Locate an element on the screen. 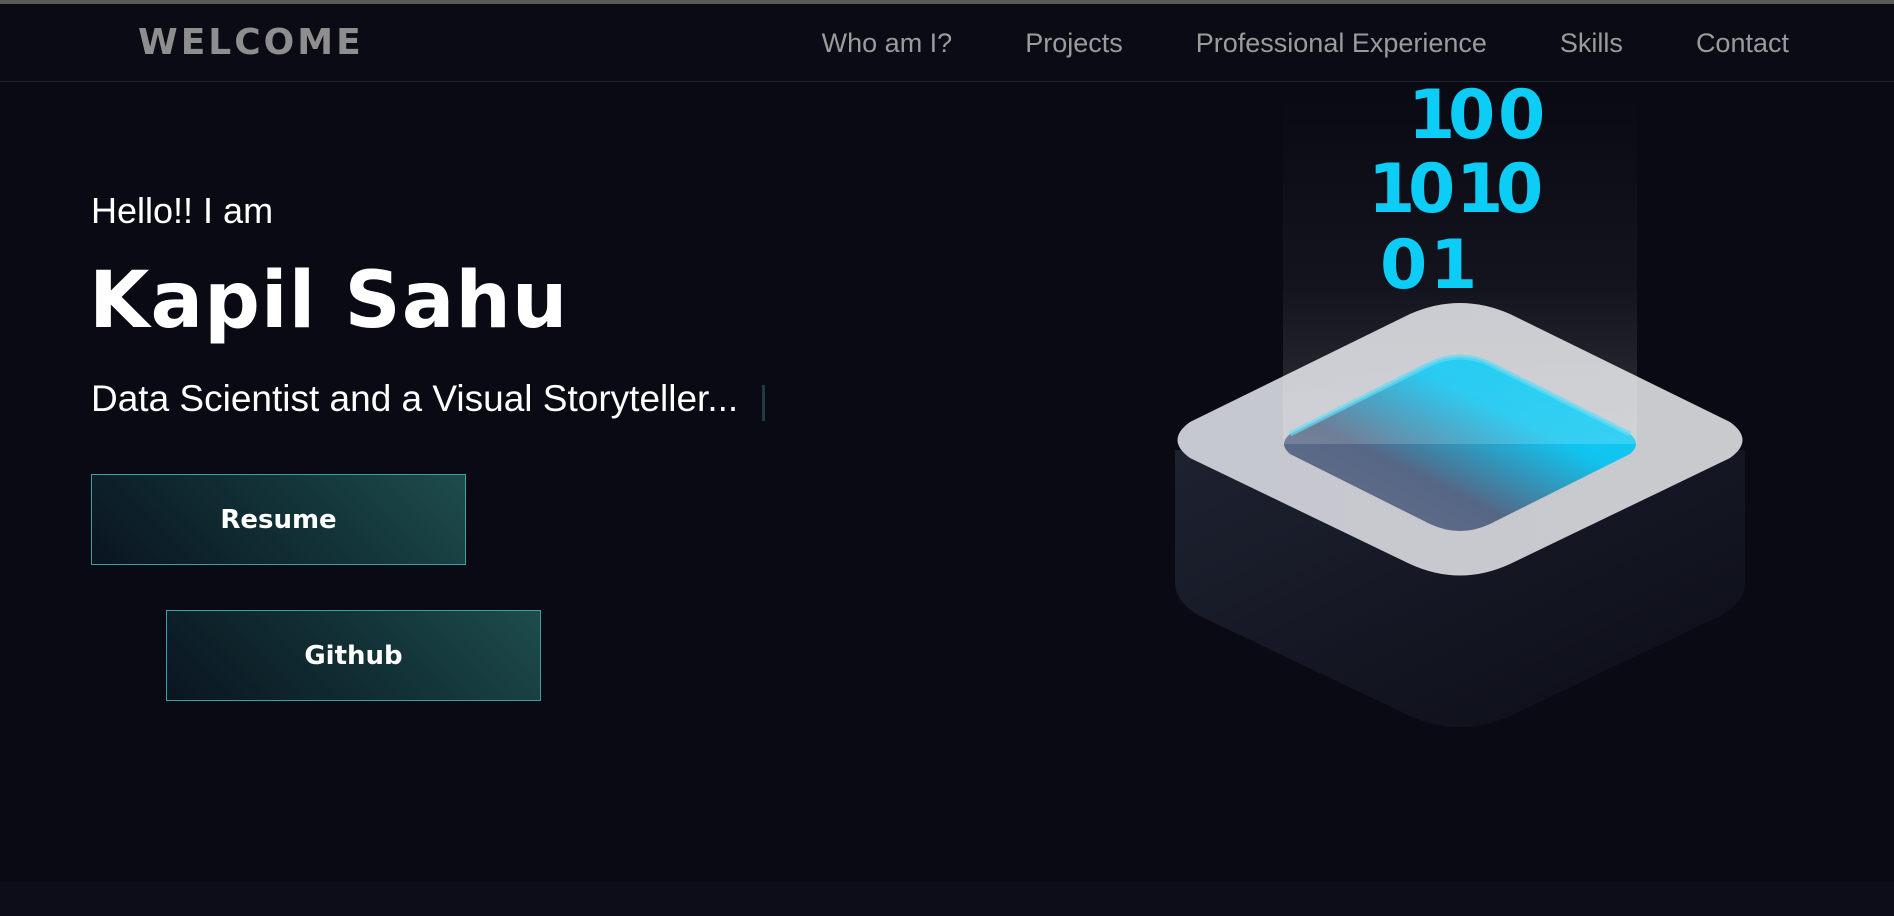  nav-link-professional-experience: Professional Experience is located at coordinates (1341, 43).